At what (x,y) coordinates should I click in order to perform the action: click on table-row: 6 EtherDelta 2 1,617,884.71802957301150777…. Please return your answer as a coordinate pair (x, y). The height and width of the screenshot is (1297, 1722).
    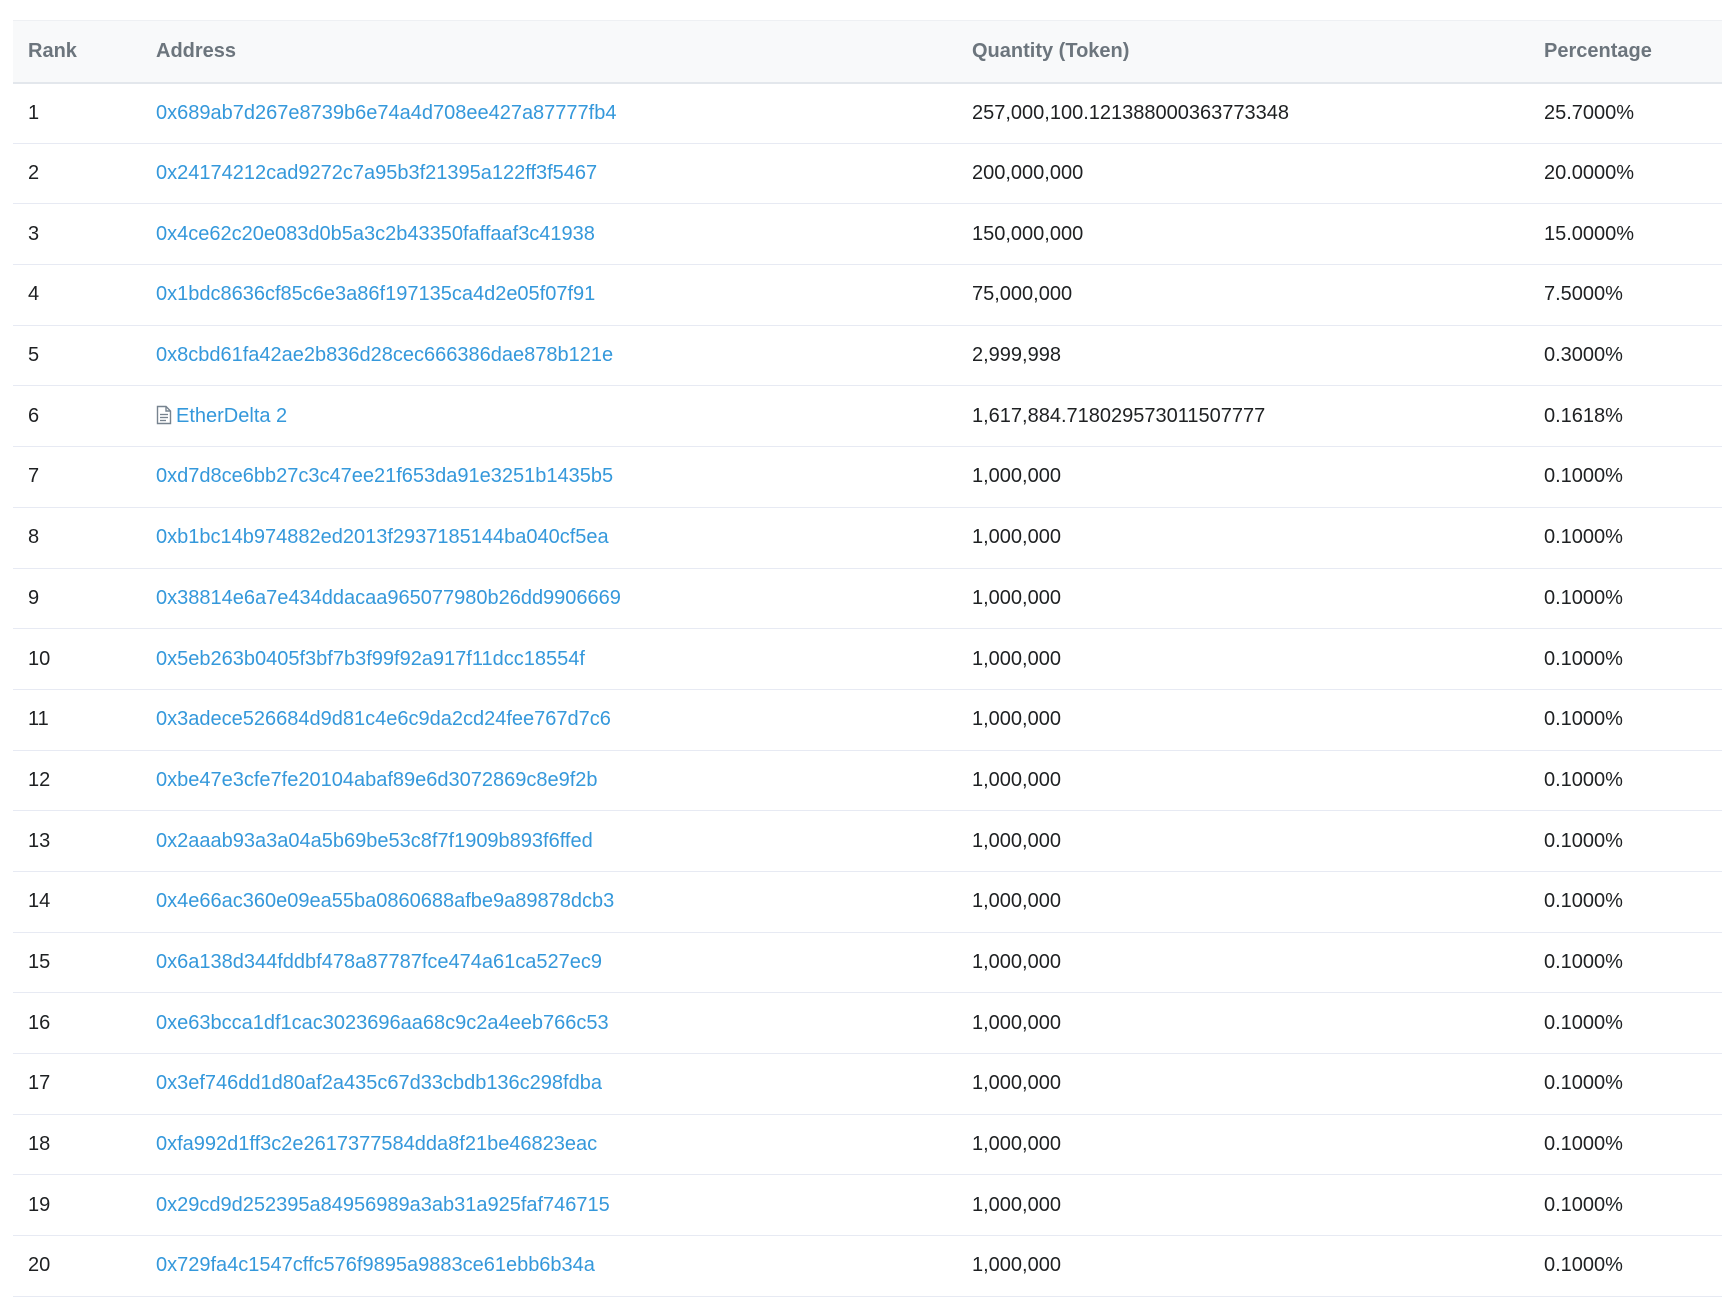
    Looking at the image, I should click on (867, 416).